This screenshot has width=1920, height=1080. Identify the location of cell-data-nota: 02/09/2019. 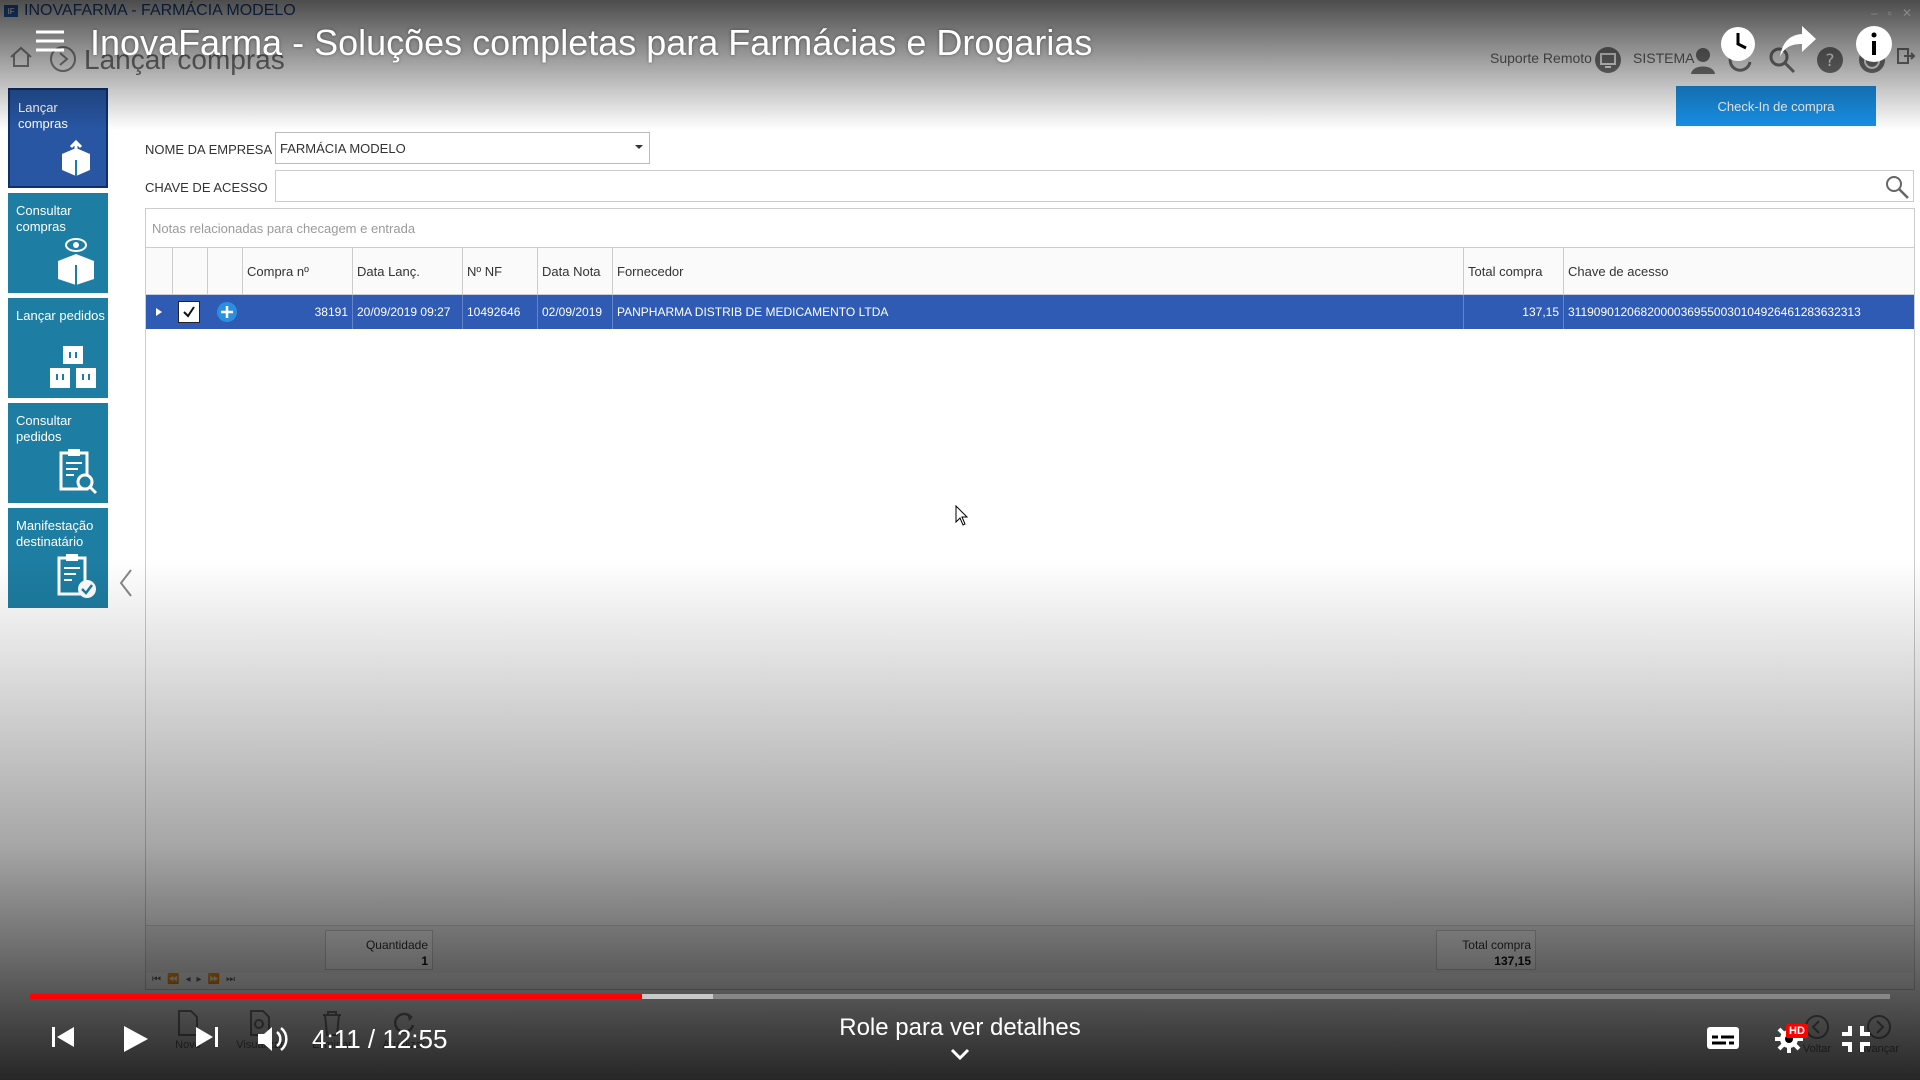
(575, 312).